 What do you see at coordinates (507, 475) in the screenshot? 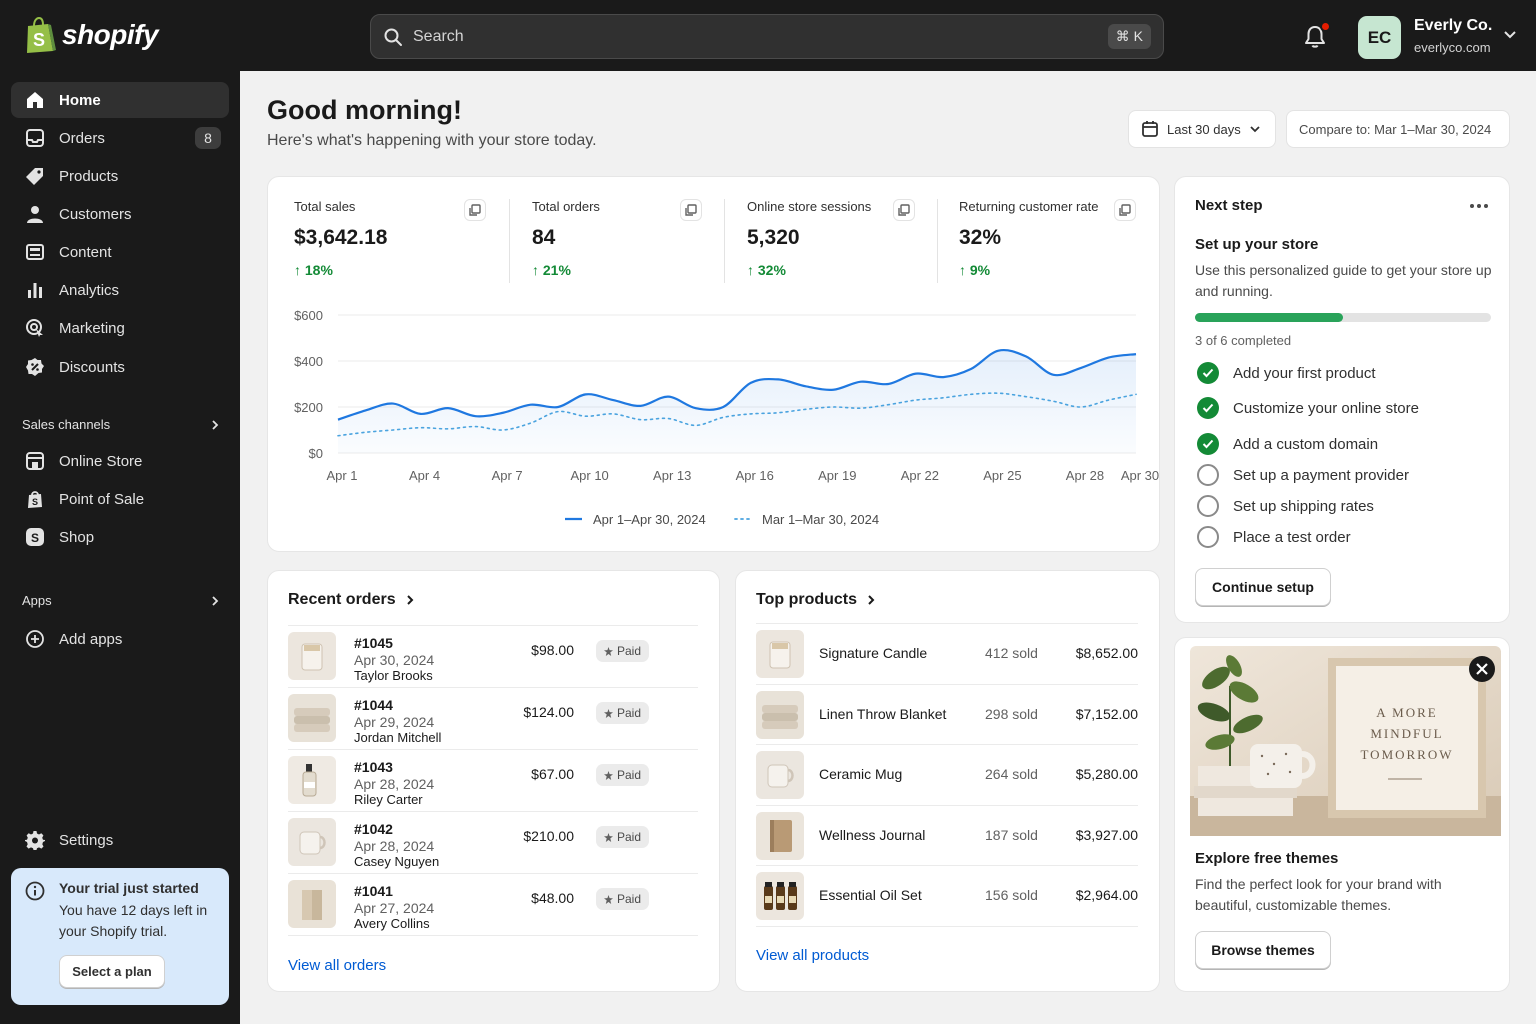
I see `x-tick-label: Apr 7` at bounding box center [507, 475].